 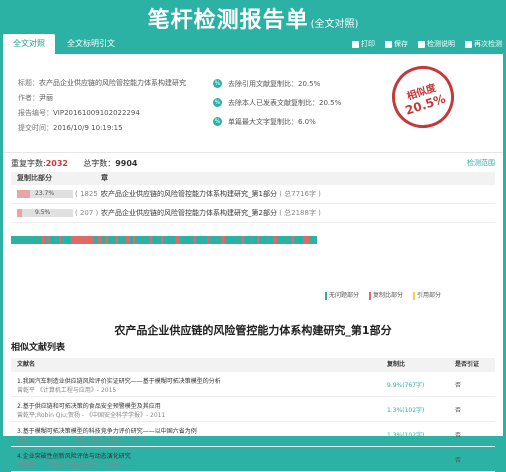 I want to click on total-label: 总字数：, so click(x=99, y=163).